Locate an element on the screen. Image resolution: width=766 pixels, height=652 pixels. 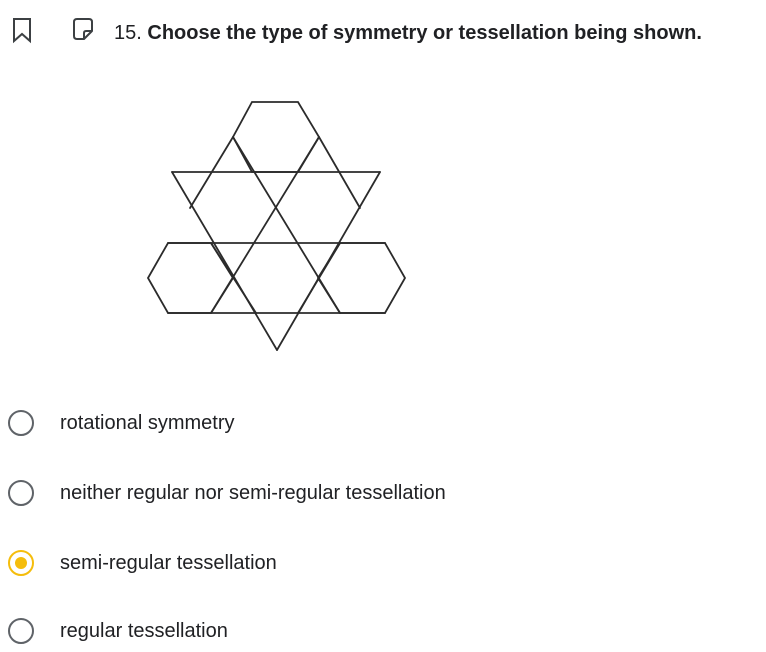
right-hexagon is located at coordinates (361, 278).